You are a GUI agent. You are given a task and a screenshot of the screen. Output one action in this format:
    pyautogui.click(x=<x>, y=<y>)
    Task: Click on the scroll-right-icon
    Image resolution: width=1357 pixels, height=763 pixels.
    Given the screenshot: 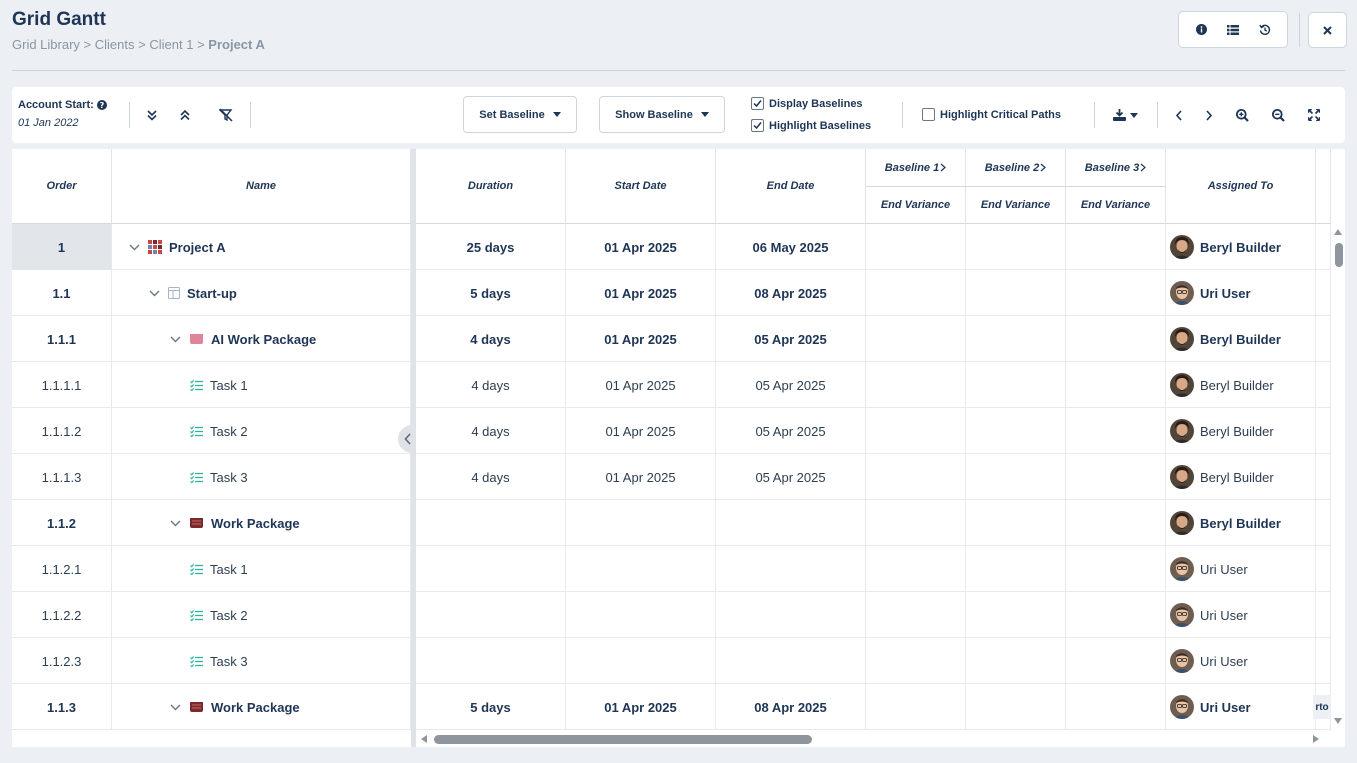 What is the action you would take?
    pyautogui.click(x=1209, y=115)
    